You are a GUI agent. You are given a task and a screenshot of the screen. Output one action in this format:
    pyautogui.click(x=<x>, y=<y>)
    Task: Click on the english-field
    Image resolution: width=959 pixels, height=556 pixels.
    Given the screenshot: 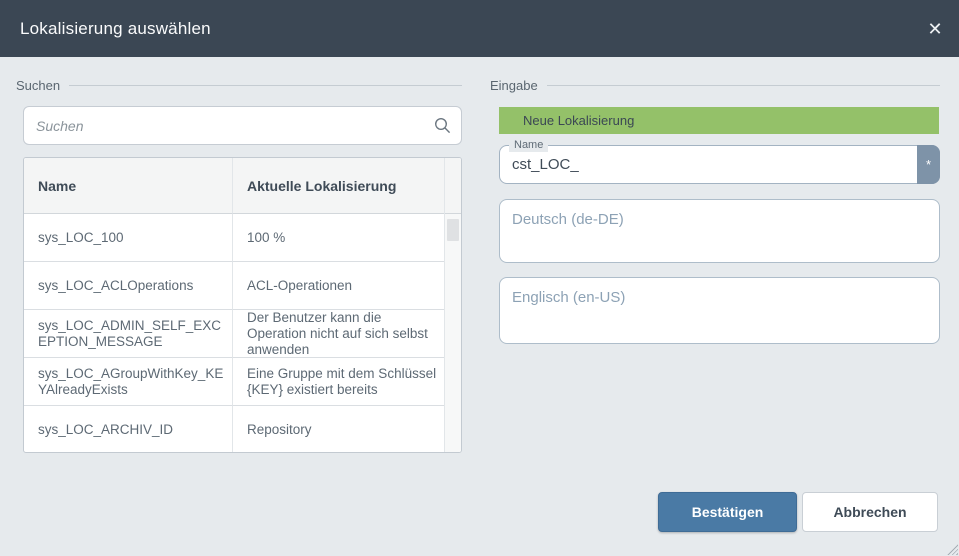 What is the action you would take?
    pyautogui.click(x=719, y=310)
    